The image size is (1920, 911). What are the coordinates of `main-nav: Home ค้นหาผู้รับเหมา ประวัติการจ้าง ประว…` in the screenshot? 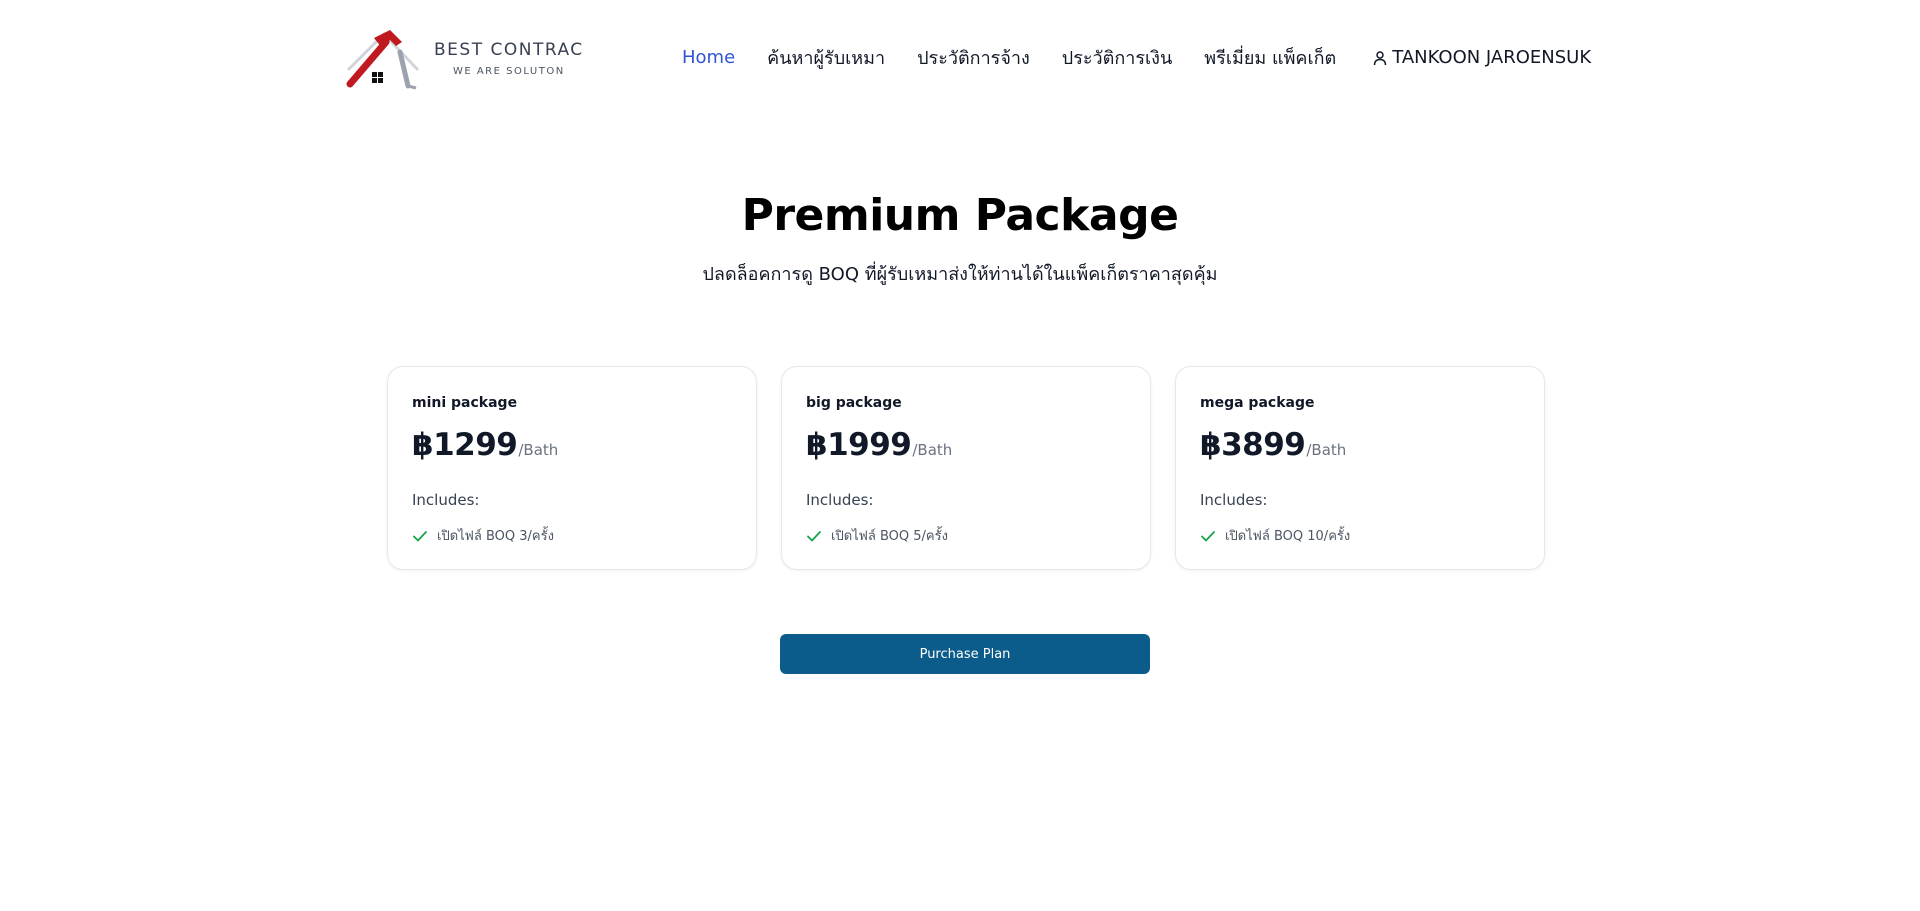 It's located at (1136, 57).